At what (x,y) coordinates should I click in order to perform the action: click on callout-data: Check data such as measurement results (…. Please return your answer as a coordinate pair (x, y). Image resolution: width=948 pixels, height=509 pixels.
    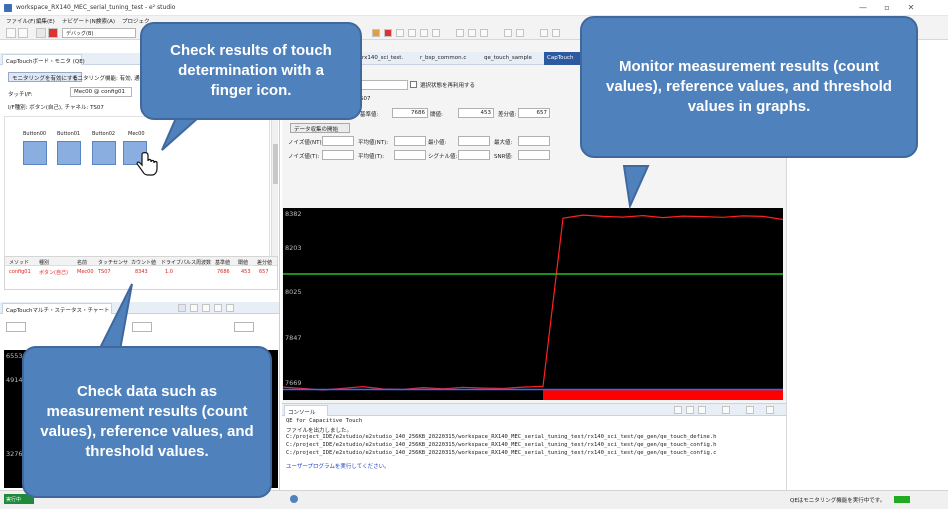
    Looking at the image, I should click on (147, 422).